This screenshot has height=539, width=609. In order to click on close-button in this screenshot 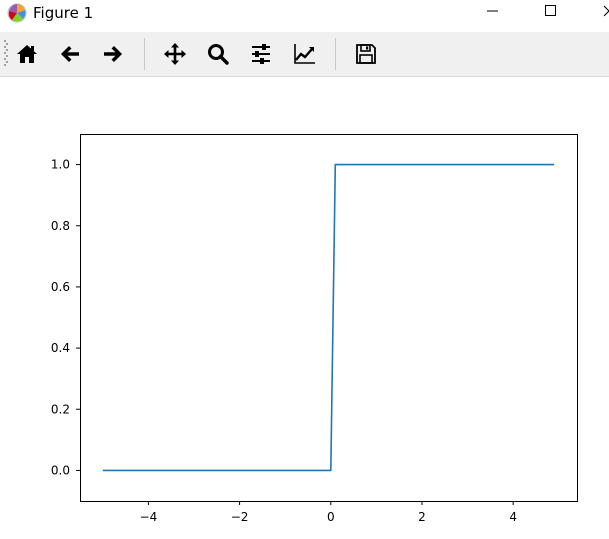, I will do `click(599, 14)`.